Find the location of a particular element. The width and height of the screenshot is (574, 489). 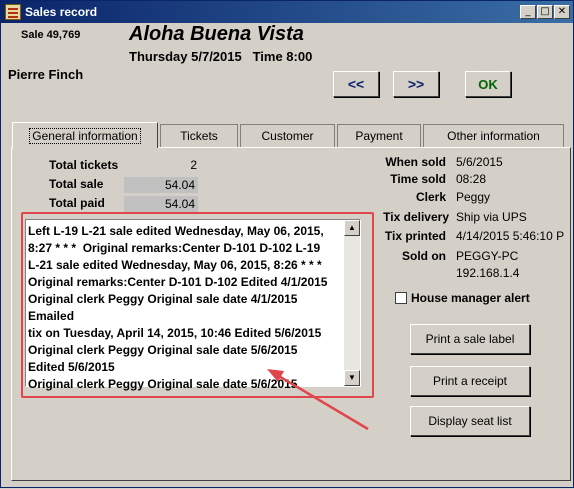

window-title: Sales record is located at coordinates (61, 12).